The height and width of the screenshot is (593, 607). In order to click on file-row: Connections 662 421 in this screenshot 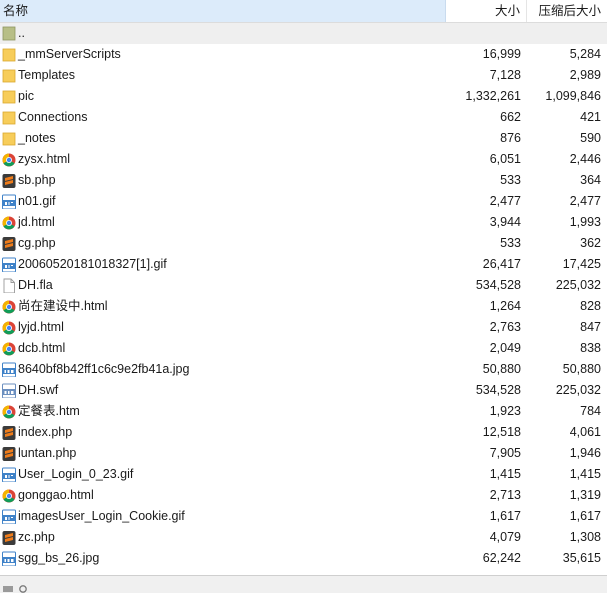, I will do `click(303, 117)`.